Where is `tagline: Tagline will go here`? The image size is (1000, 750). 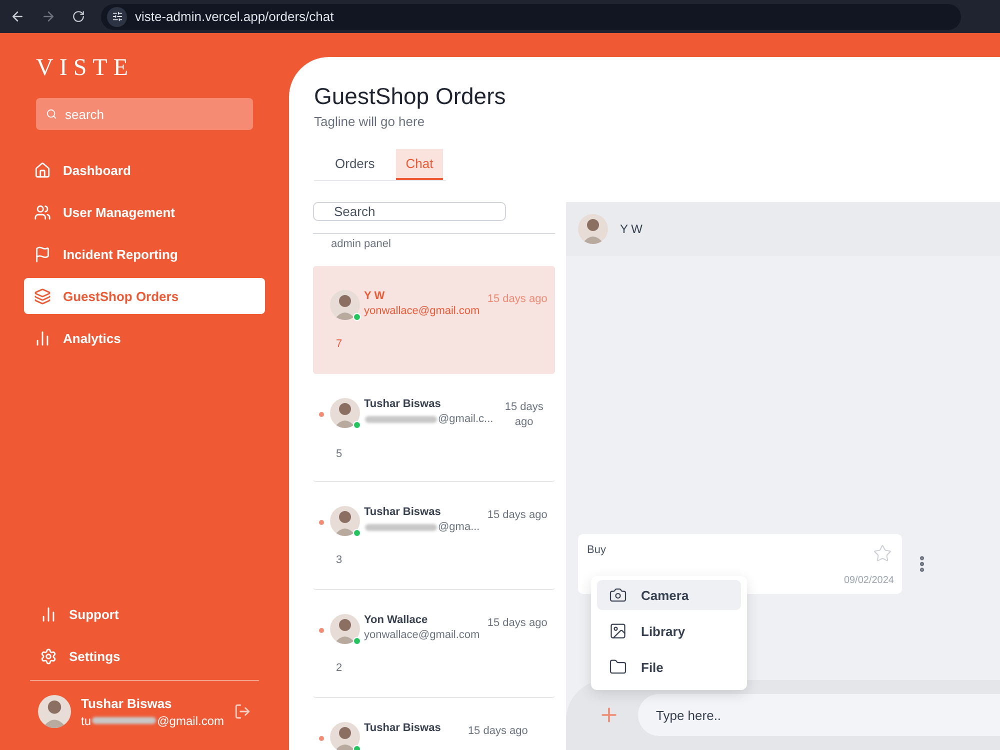
tagline: Tagline will go here is located at coordinates (370, 121).